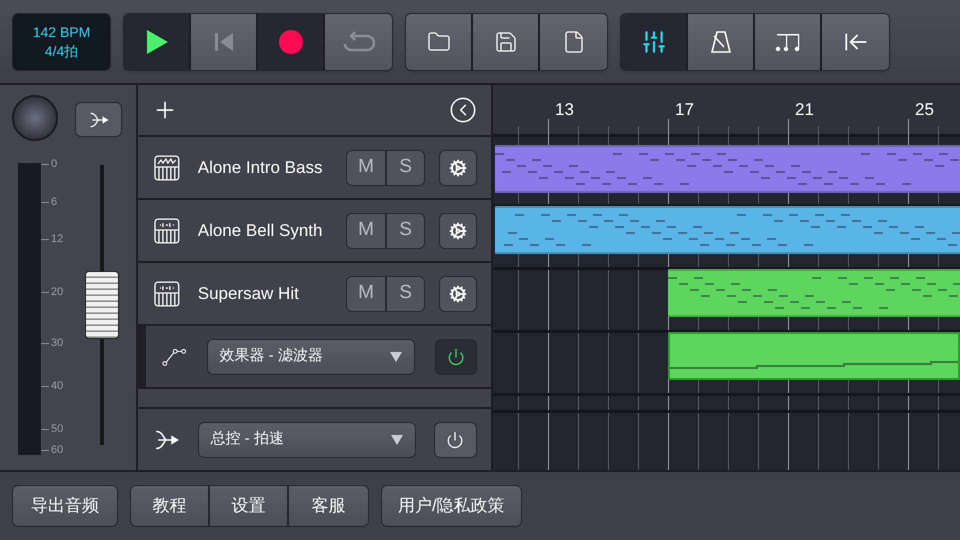 The height and width of the screenshot is (540, 960). I want to click on collapse-view-button, so click(855, 42).